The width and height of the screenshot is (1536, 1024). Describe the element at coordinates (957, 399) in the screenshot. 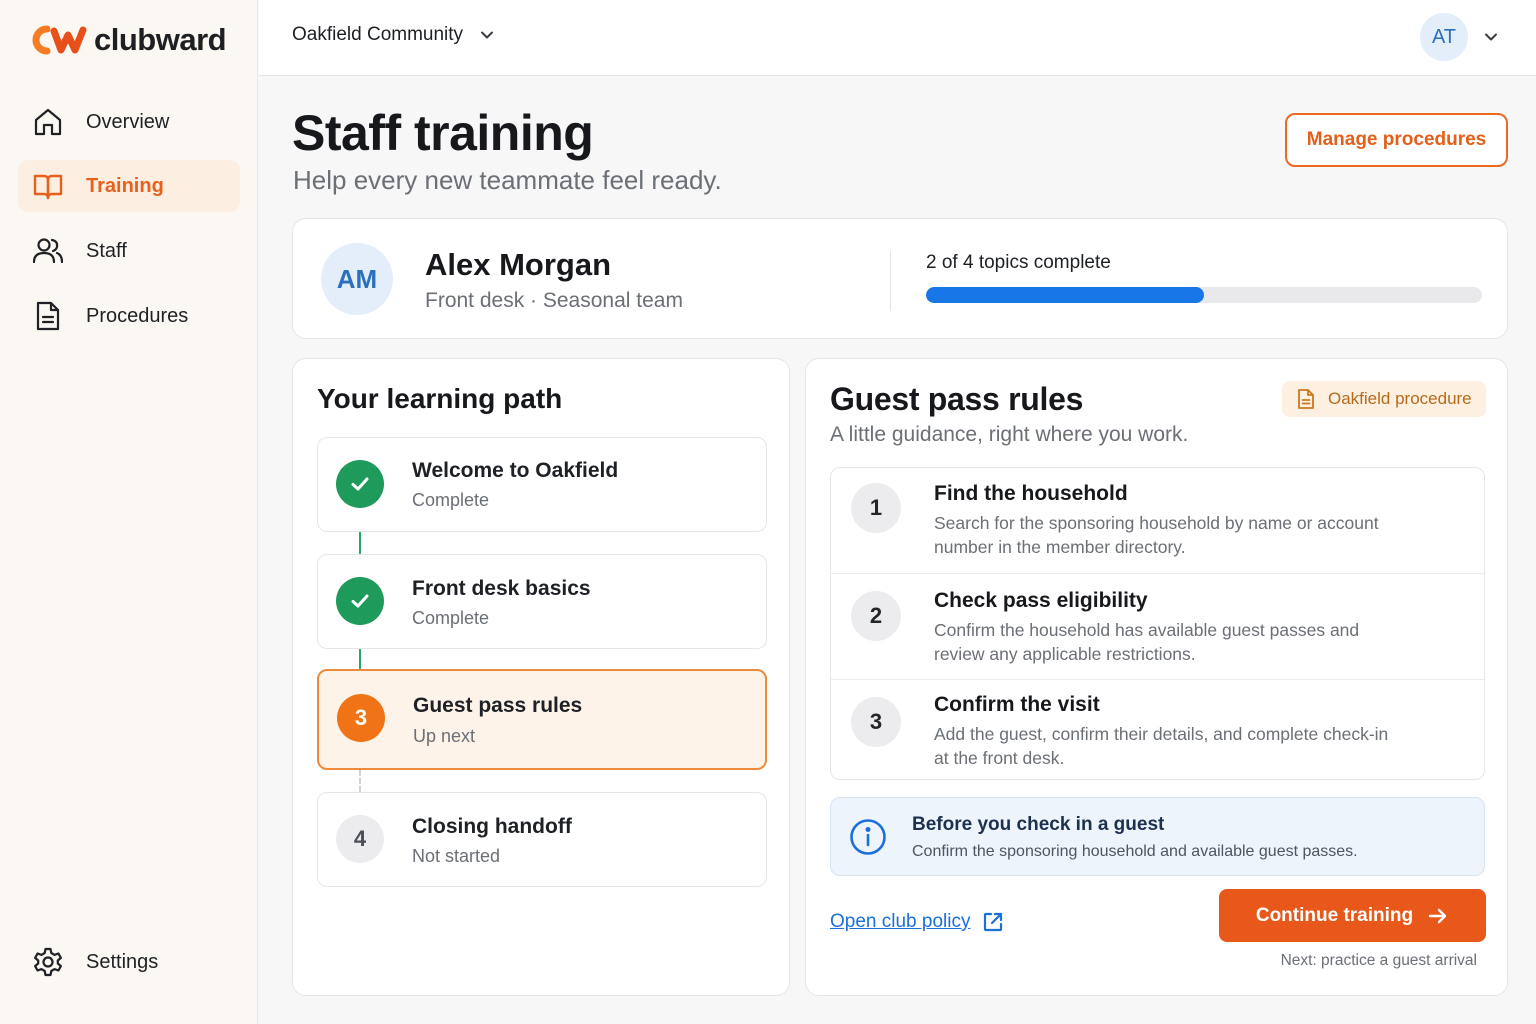

I see `guide-title: Guest pass rules` at that location.